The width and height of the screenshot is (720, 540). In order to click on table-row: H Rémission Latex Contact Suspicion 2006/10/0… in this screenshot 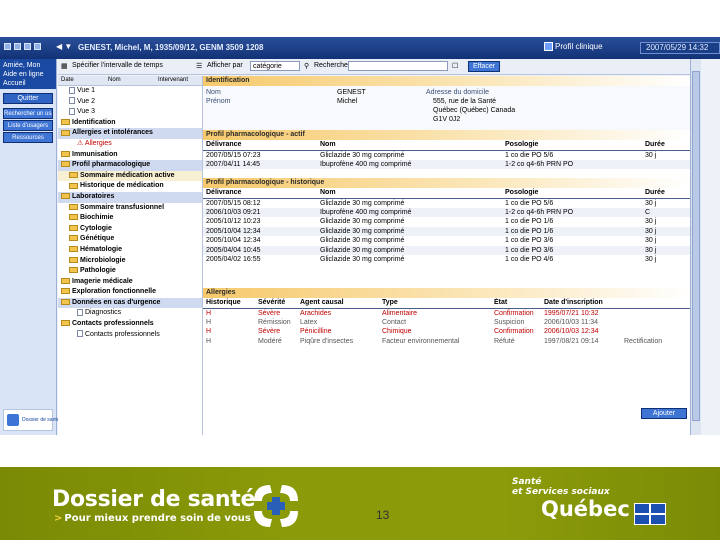, I will do `click(446, 323)`.